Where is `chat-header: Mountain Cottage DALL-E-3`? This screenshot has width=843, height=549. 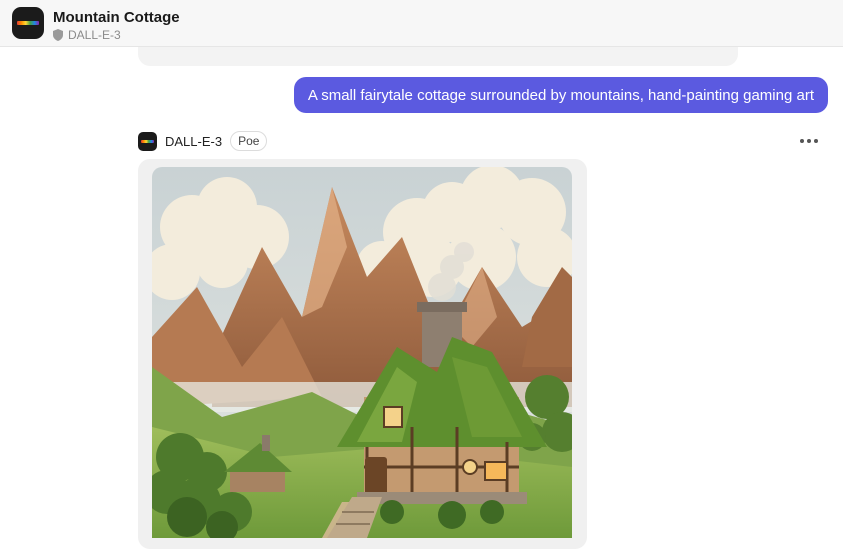 chat-header: Mountain Cottage DALL-E-3 is located at coordinates (421, 23).